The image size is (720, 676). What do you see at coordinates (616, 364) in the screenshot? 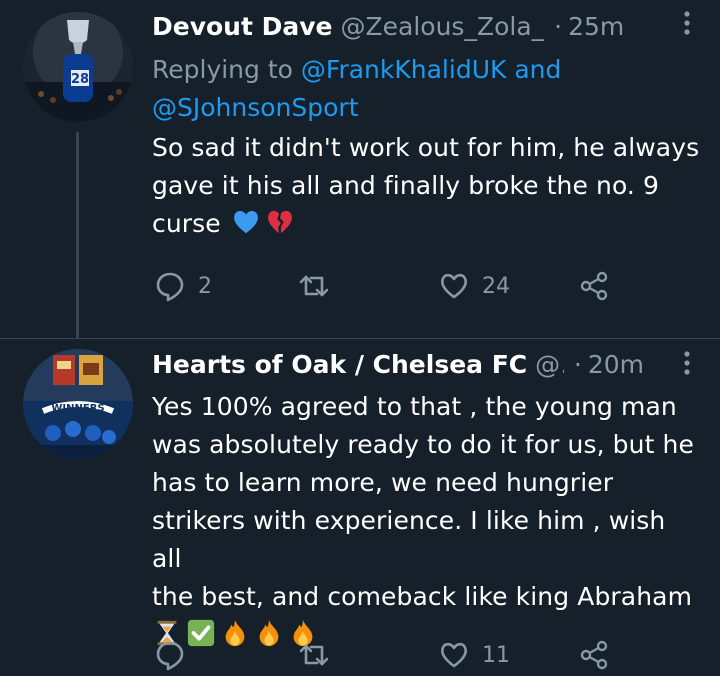
I see `timestamp: 20m` at bounding box center [616, 364].